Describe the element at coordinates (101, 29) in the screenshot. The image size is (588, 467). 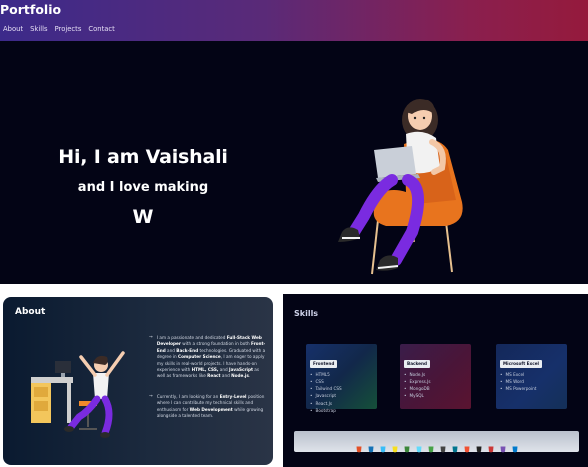
I see `nav-contact: Contact` at that location.